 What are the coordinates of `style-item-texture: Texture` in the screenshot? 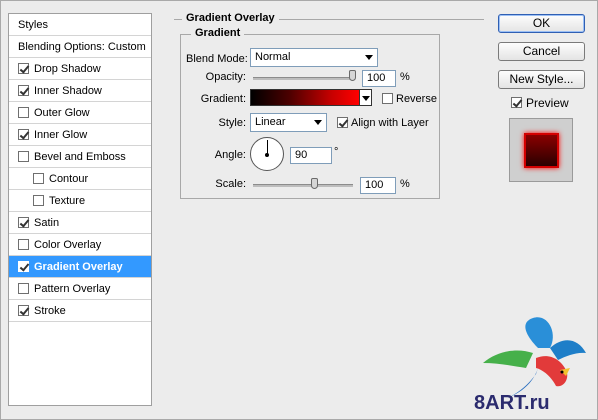 It's located at (80, 201).